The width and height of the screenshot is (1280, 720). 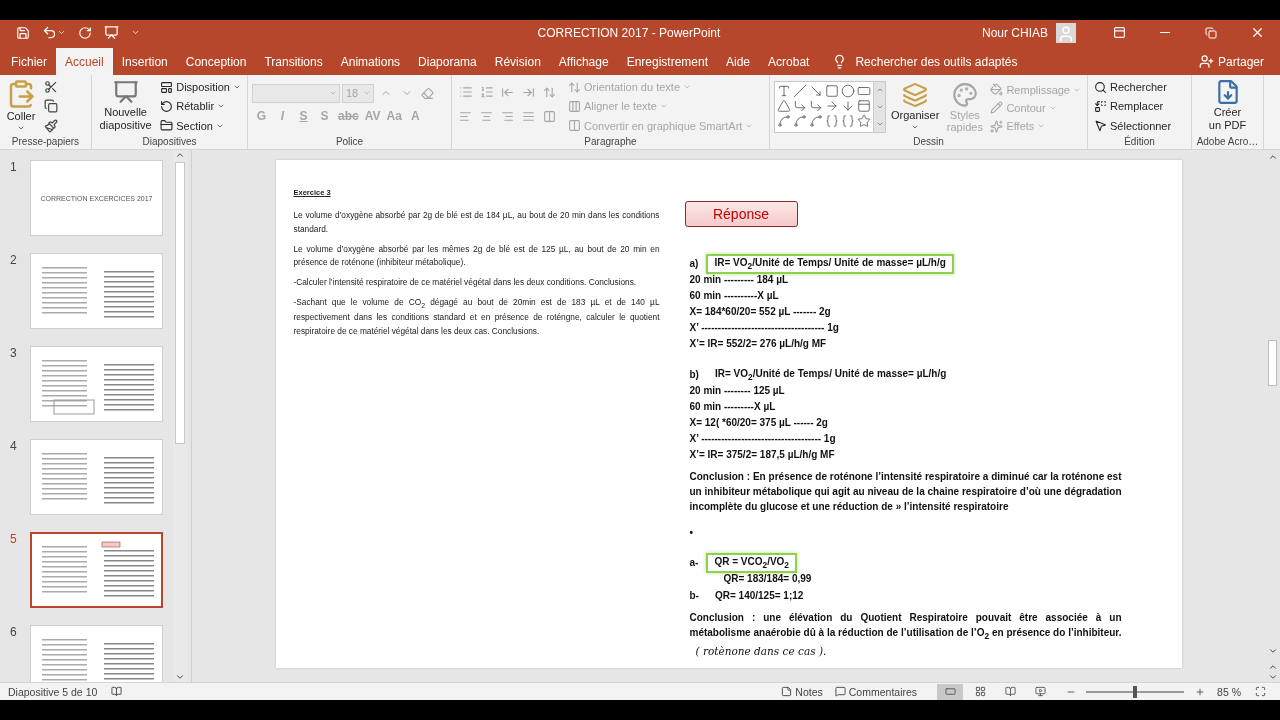 What do you see at coordinates (880, 107) in the screenshot?
I see `gallery-scrollbar` at bounding box center [880, 107].